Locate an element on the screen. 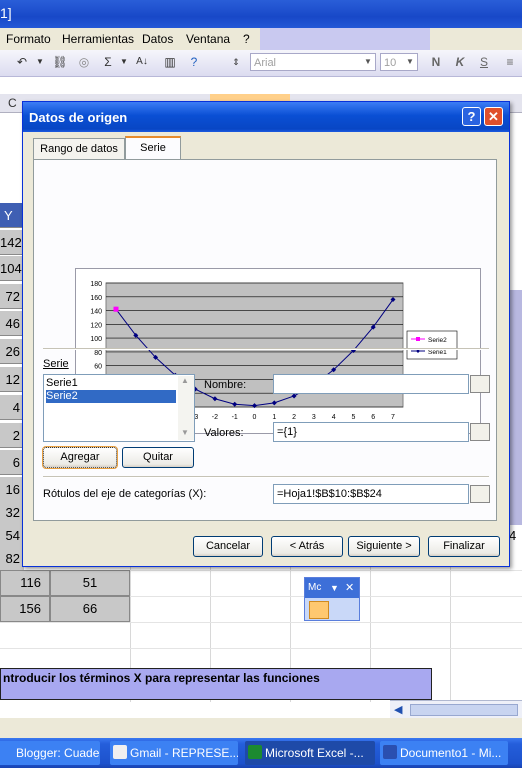  back-button: < Atrás is located at coordinates (307, 546).